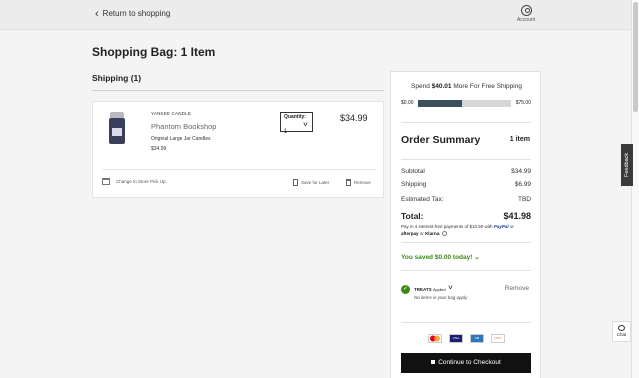 The width and height of the screenshot is (639, 378). What do you see at coordinates (526, 10) in the screenshot?
I see `account-icon` at bounding box center [526, 10].